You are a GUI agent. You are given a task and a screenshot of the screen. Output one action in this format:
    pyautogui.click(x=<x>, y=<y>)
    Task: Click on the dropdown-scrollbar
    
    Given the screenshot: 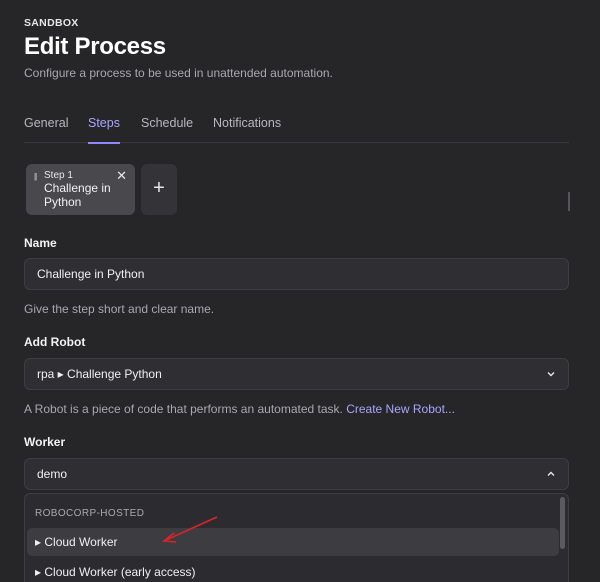 What is the action you would take?
    pyautogui.click(x=562, y=523)
    